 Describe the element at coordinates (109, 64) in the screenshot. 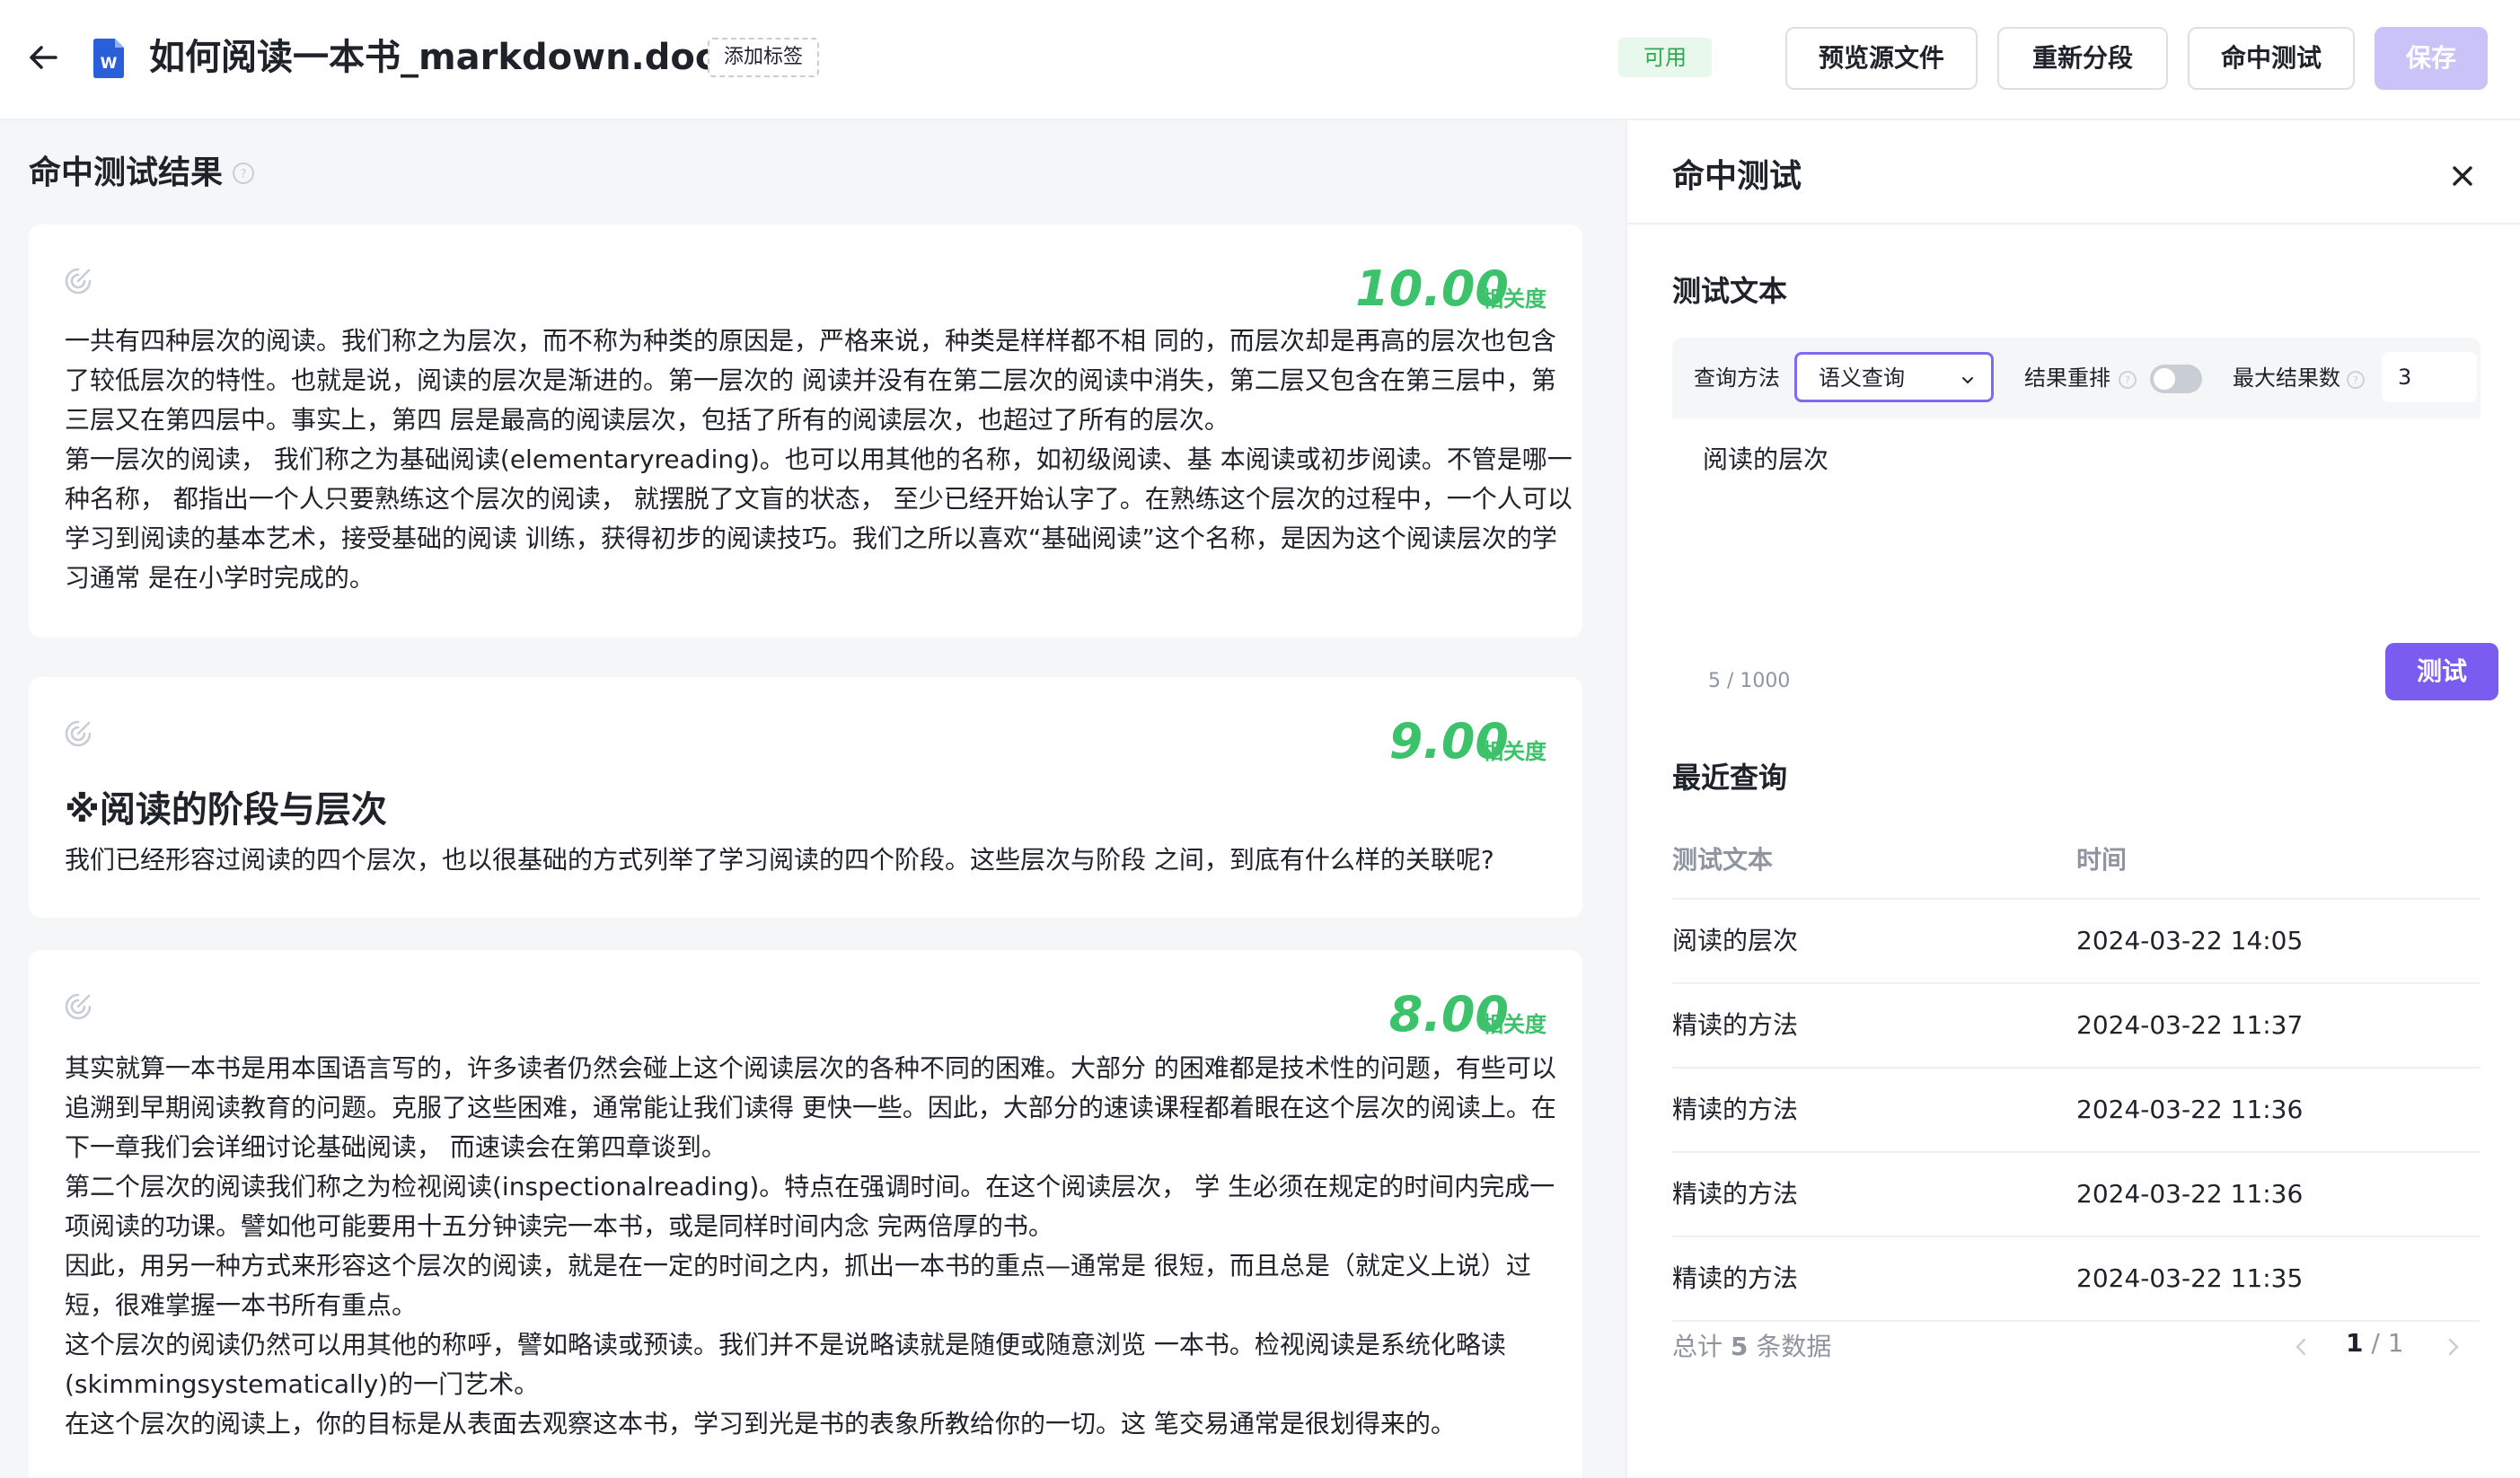

I see `doc-icon-letter: W` at that location.